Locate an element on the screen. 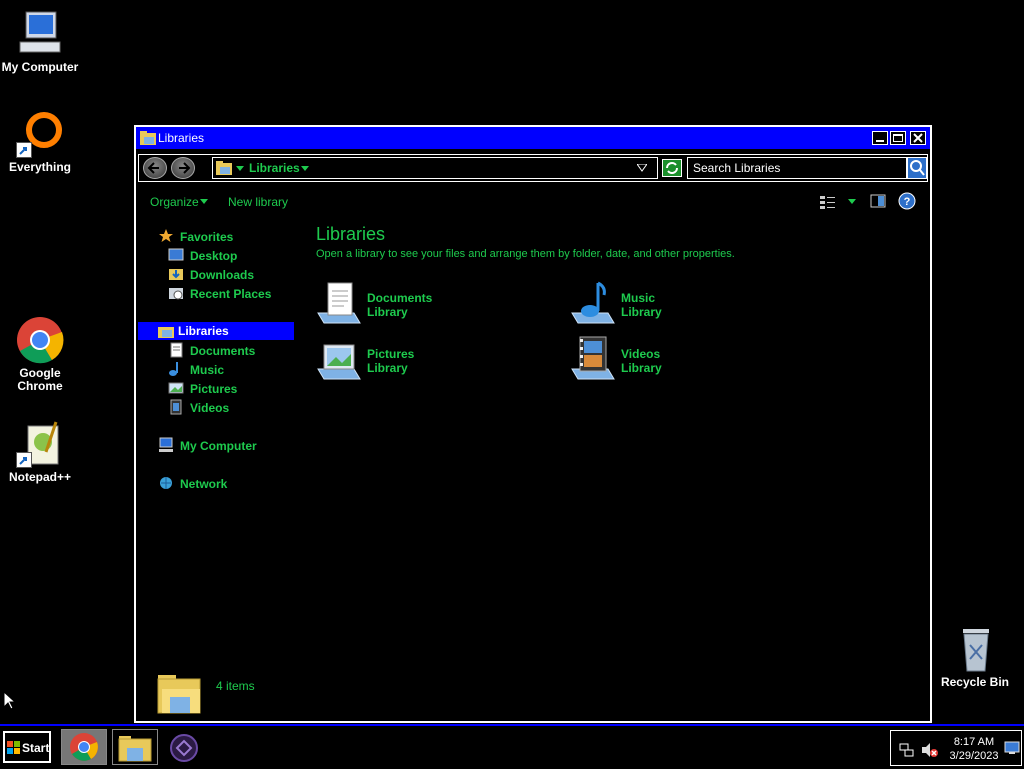 This screenshot has width=1024, height=769. windows-logo-icon is located at coordinates (13, 747).